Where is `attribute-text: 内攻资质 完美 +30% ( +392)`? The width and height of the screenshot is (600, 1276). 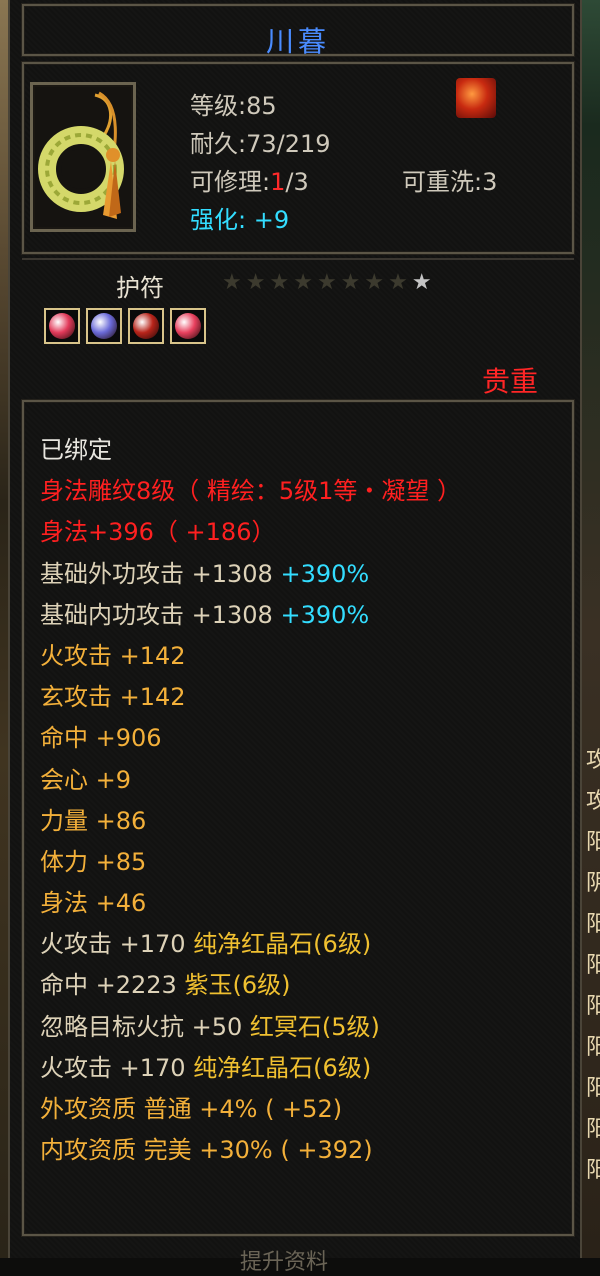 attribute-text: 内攻资质 完美 +30% ( +392) is located at coordinates (206, 1150).